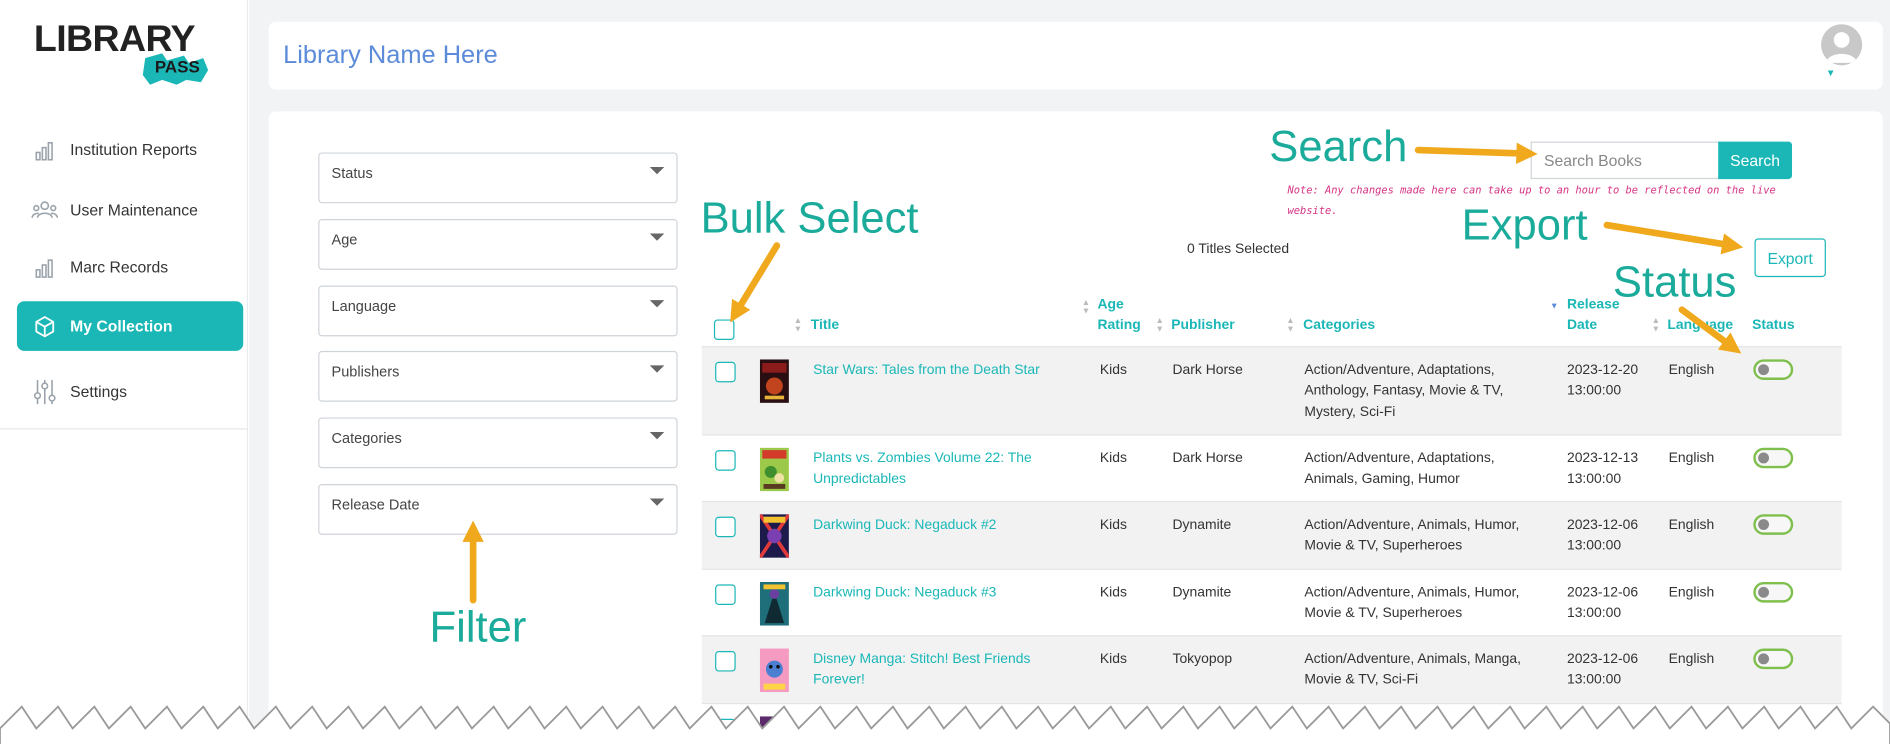  What do you see at coordinates (1118, 315) in the screenshot?
I see `column-header-age-rating: Age Rating` at bounding box center [1118, 315].